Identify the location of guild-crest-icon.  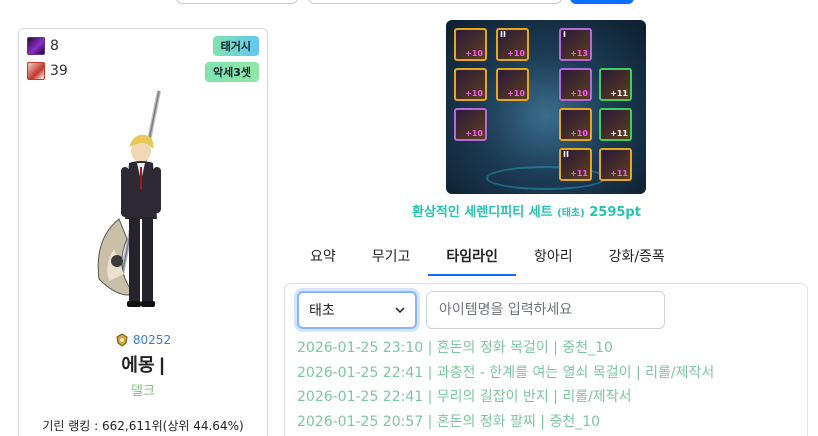
(122, 340).